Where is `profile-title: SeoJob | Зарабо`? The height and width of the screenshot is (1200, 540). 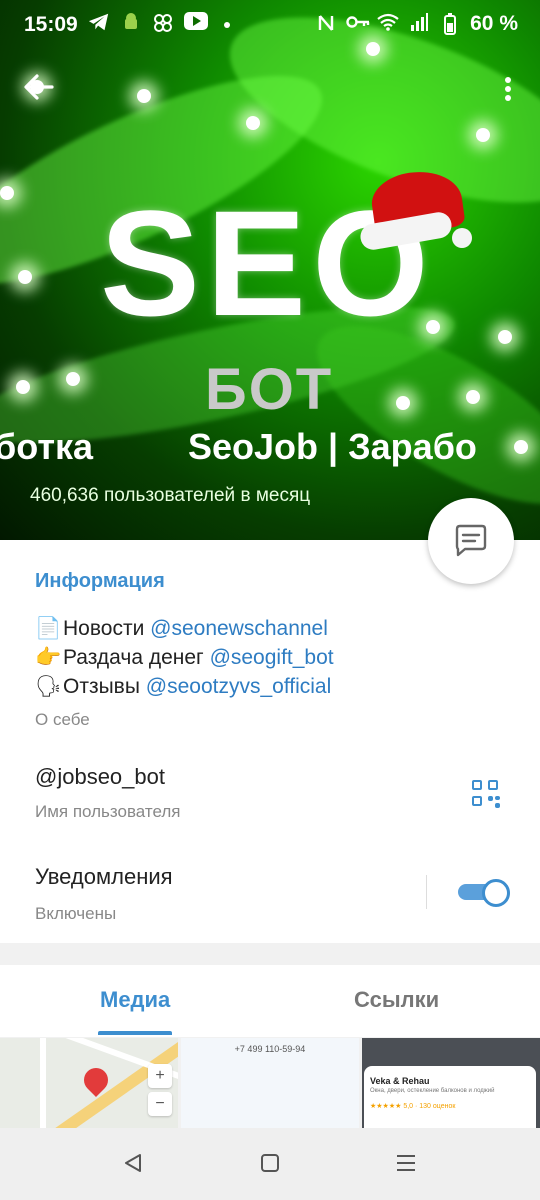 profile-title: SeoJob | Зарабо is located at coordinates (332, 446).